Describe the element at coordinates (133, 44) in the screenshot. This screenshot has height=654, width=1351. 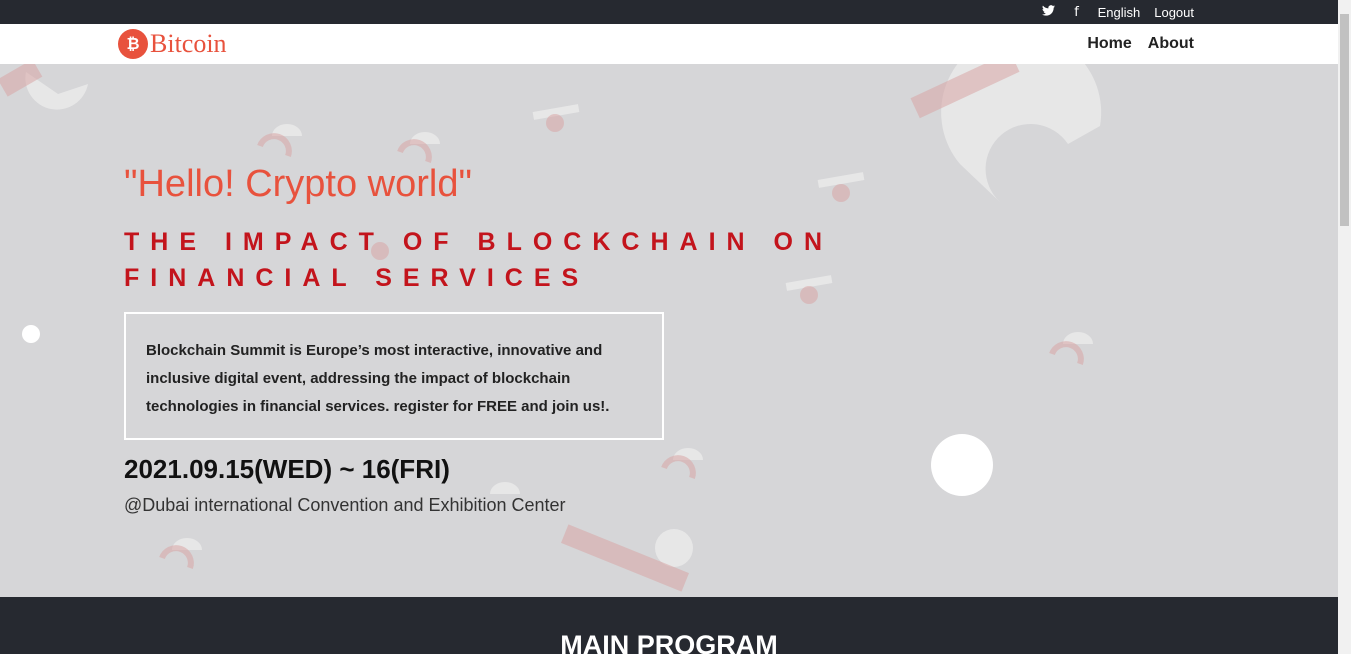
I see `bitcoin-icon: ₿` at that location.